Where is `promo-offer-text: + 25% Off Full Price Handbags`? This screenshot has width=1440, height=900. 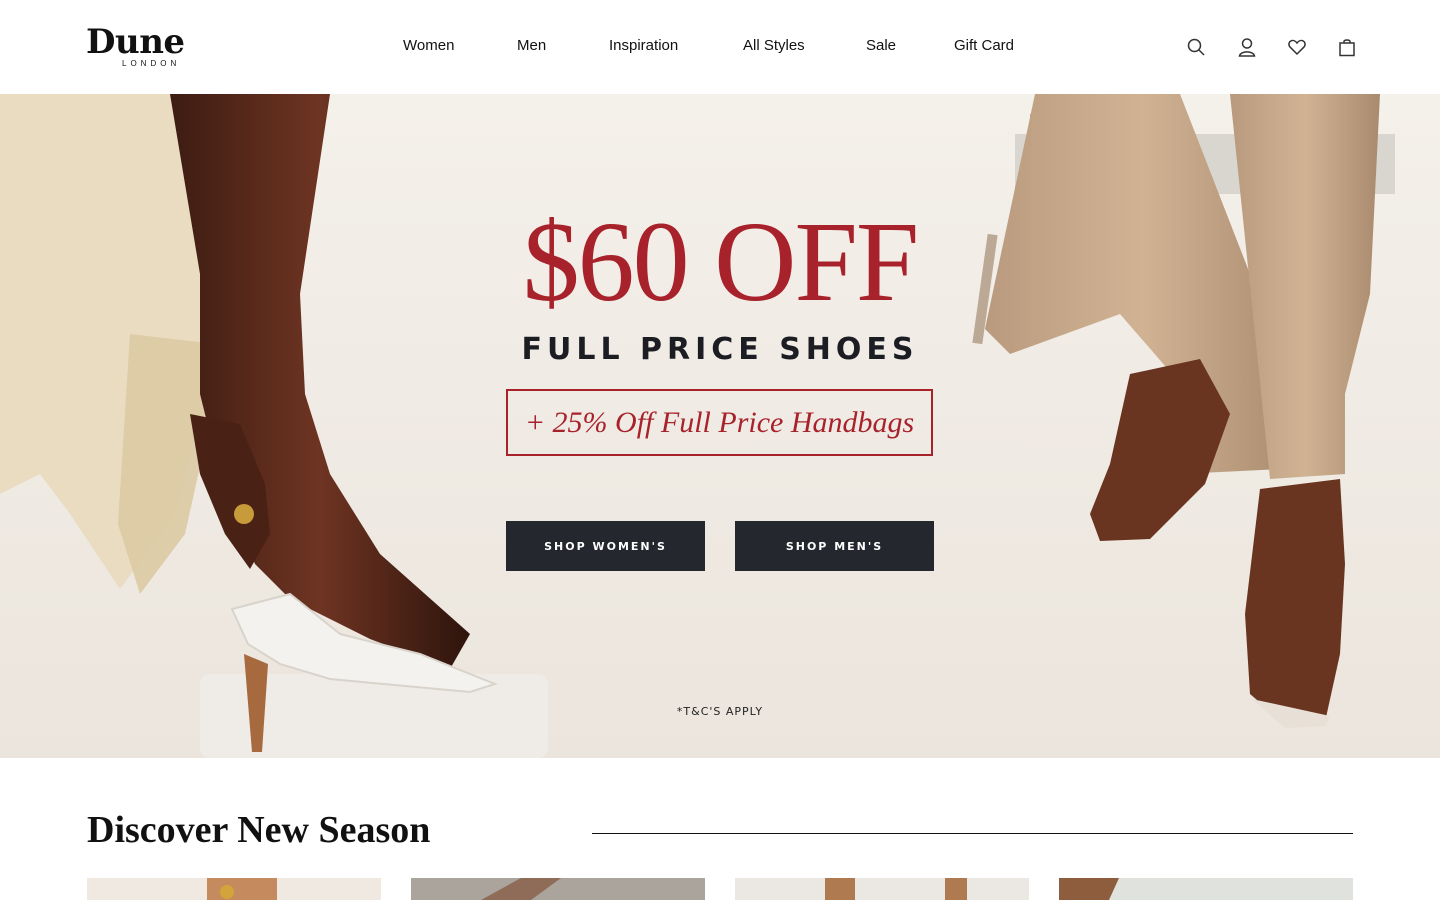 promo-offer-text: + 25% Off Full Price Handbags is located at coordinates (719, 422).